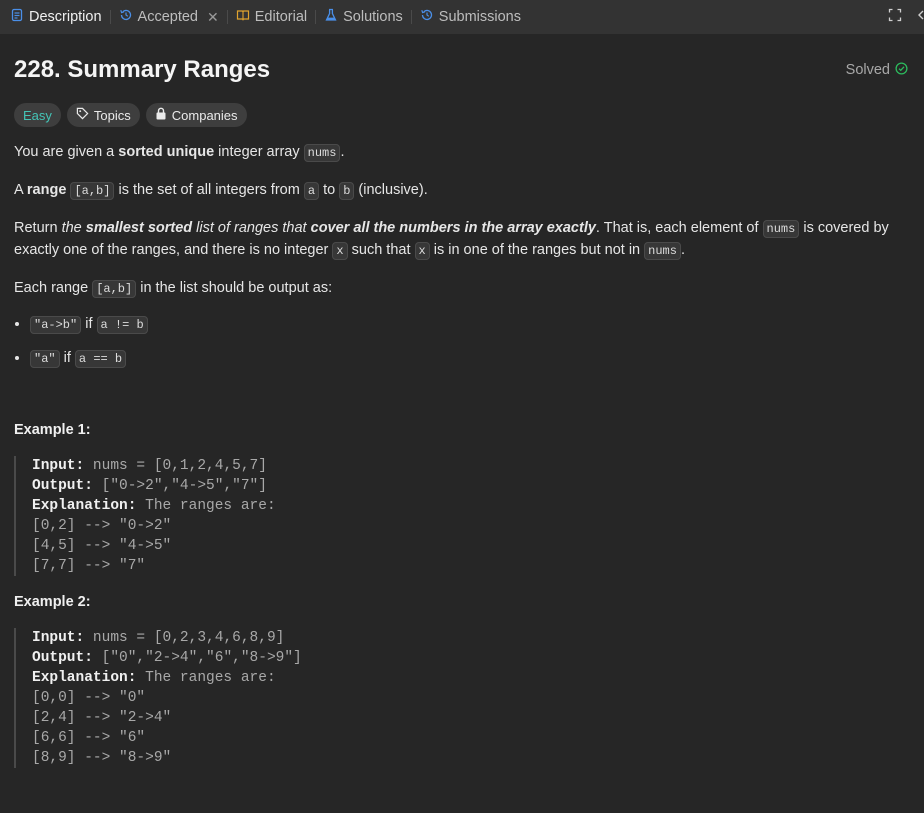 The width and height of the screenshot is (924, 813). I want to click on example-2-title: Example 2:, so click(52, 602).